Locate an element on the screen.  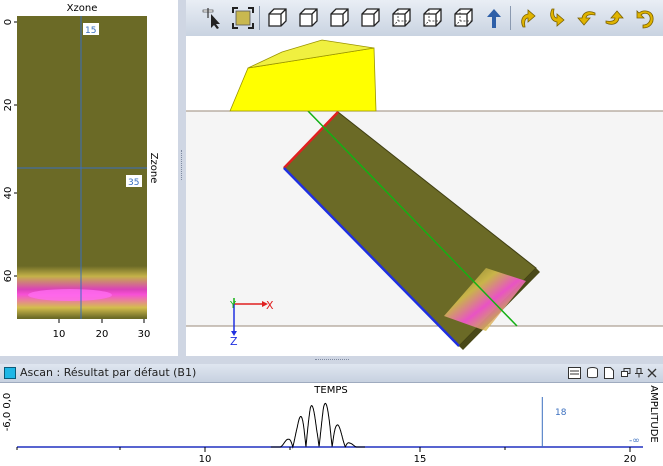
view-cube-3-button is located at coordinates (339, 18).